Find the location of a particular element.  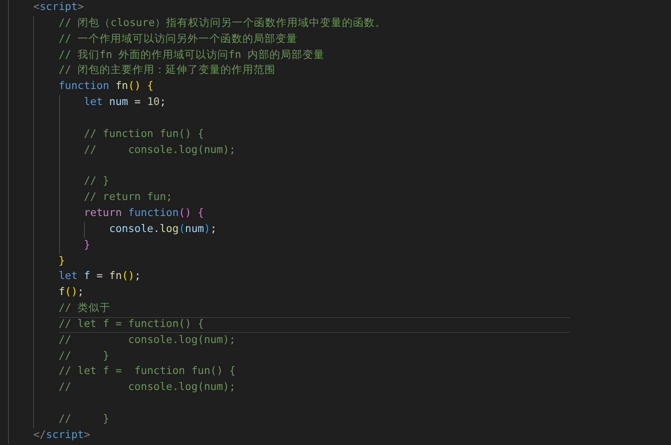

code-comment: // 闭包的主要作用：延伸了变量的作用范围 is located at coordinates (167, 70).